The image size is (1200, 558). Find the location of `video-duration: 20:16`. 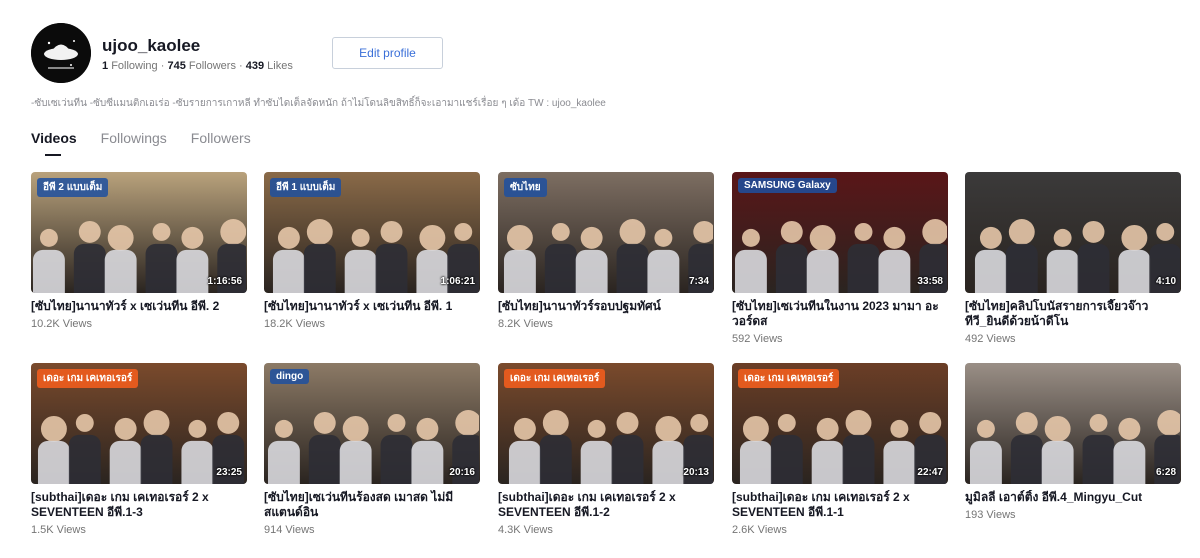

video-duration: 20:16 is located at coordinates (462, 472).